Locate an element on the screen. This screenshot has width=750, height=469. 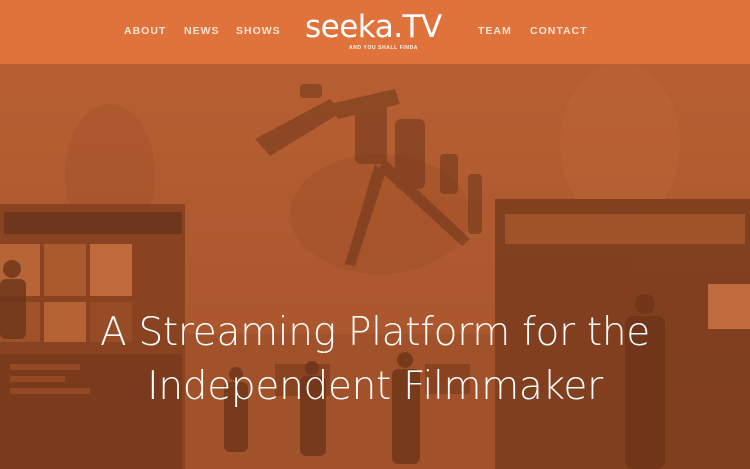
nav-contact: CONTACT is located at coordinates (559, 31).